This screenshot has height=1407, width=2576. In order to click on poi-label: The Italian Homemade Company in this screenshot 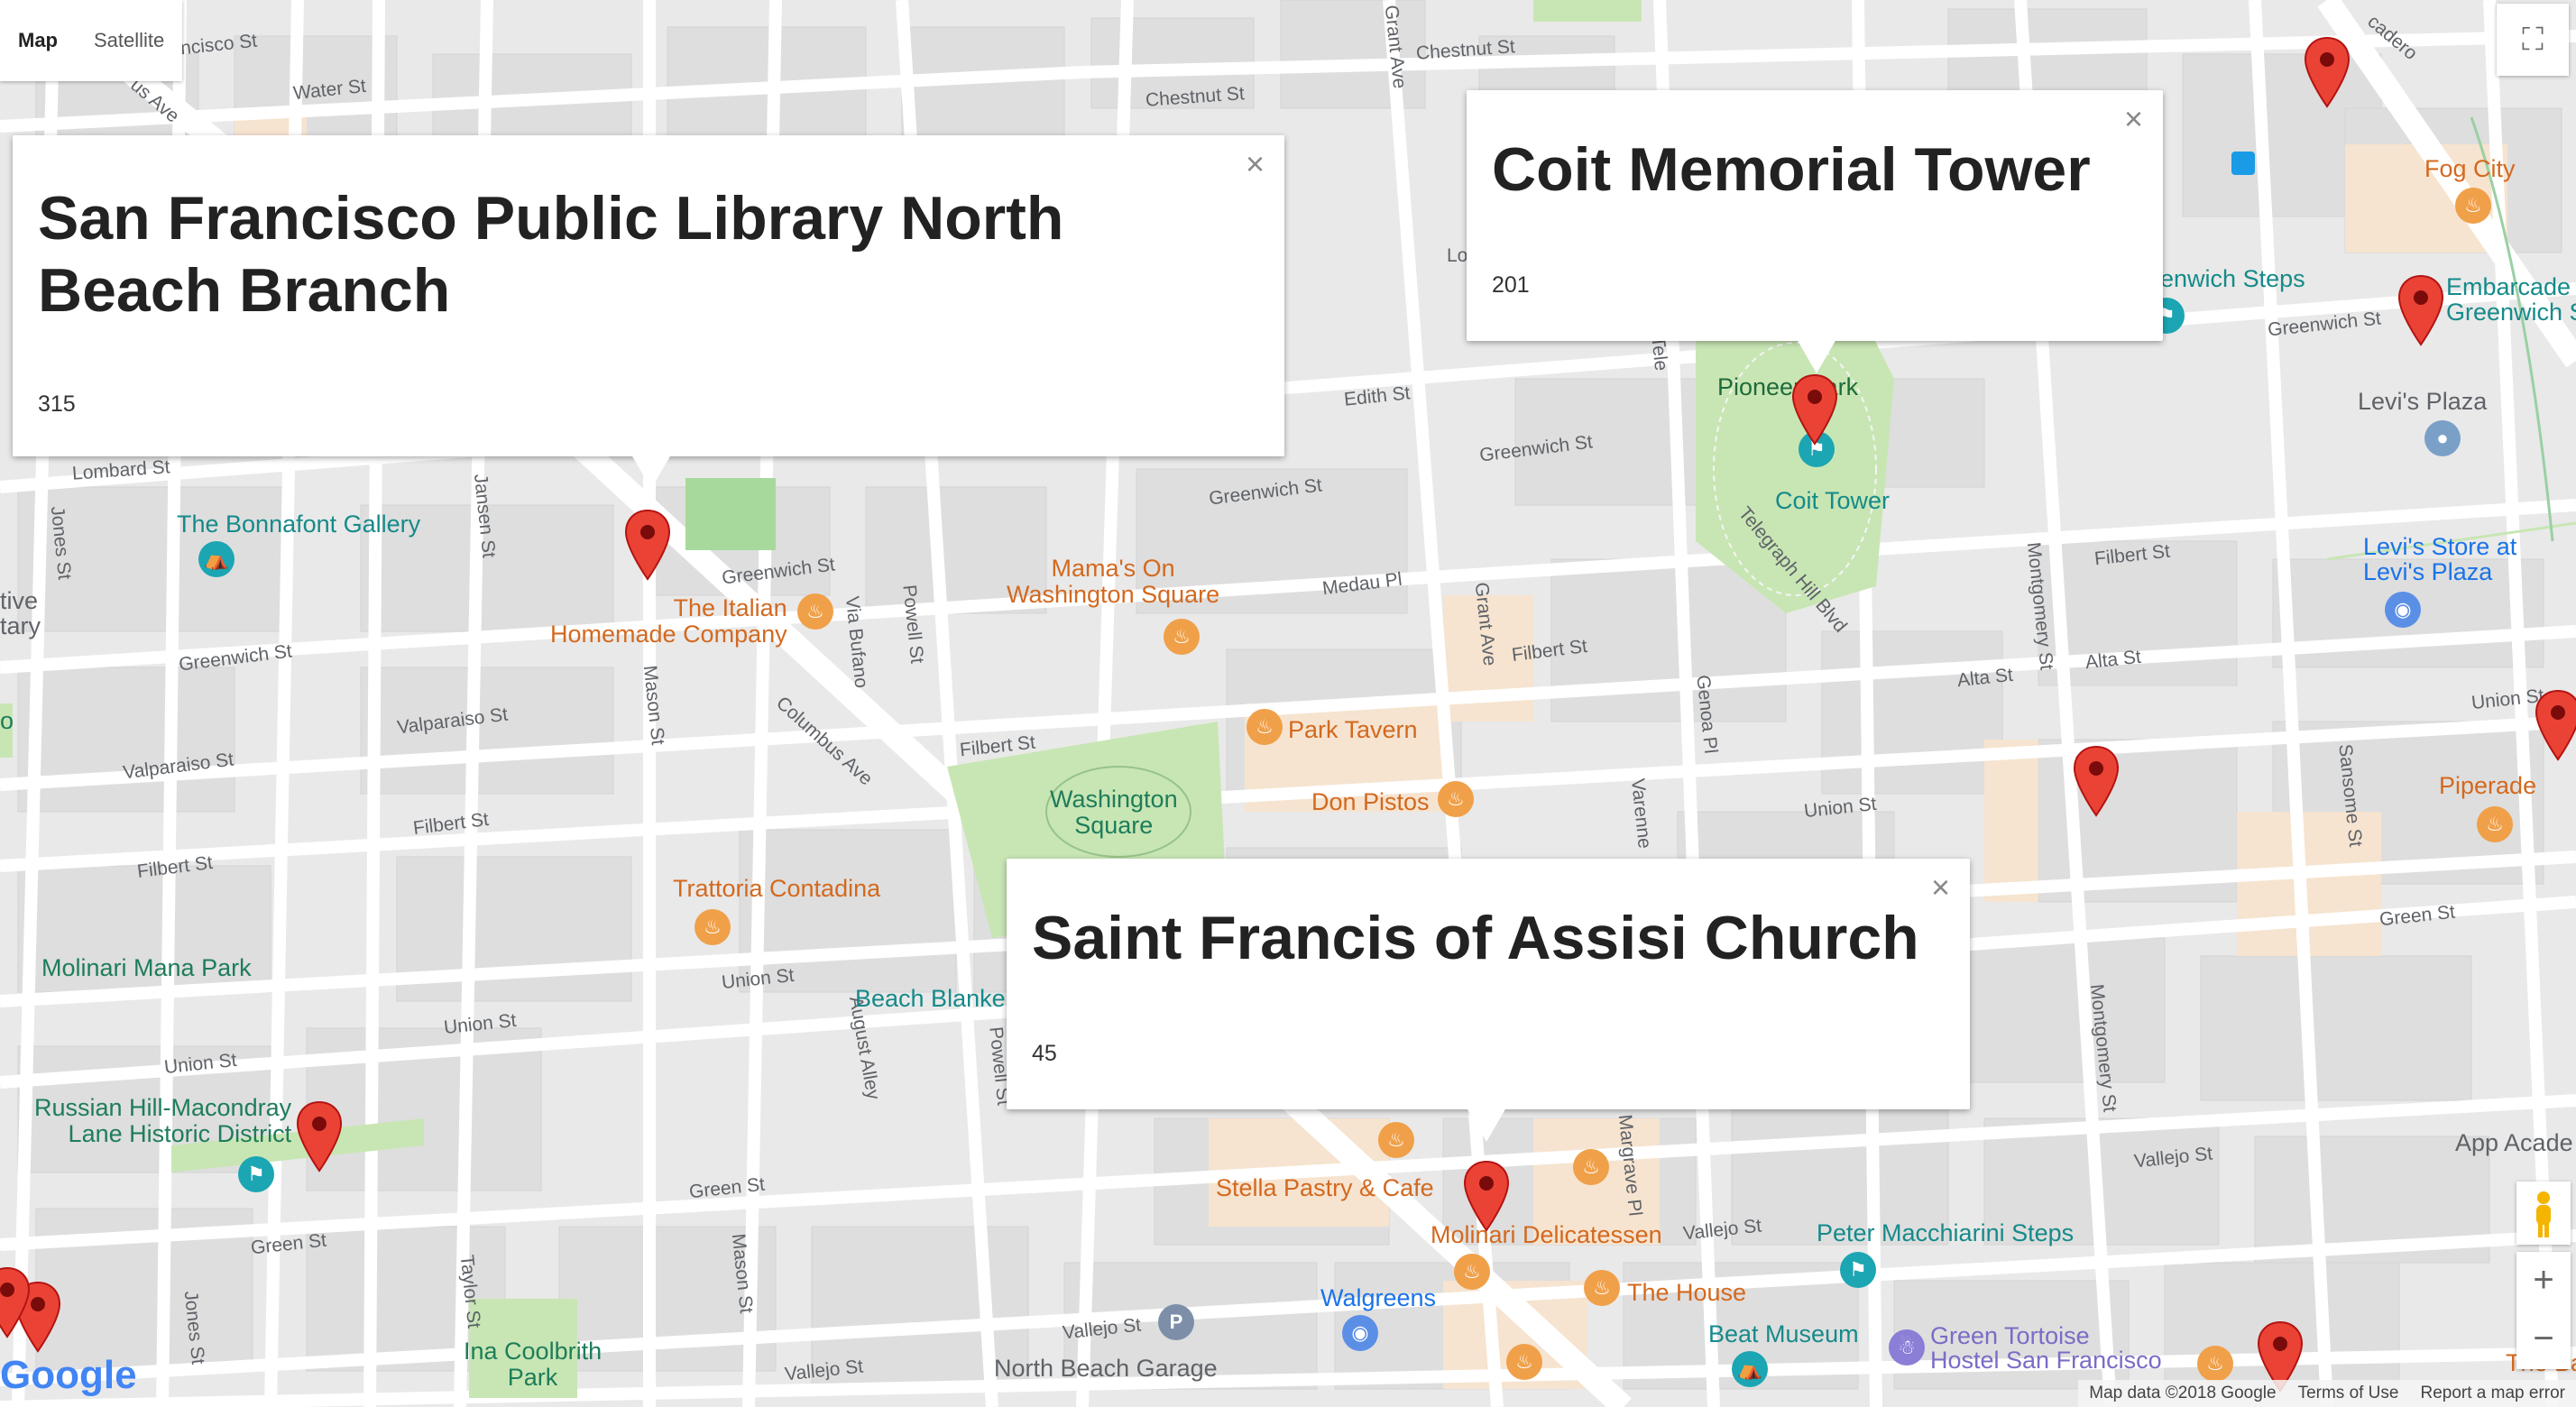, I will do `click(668, 621)`.